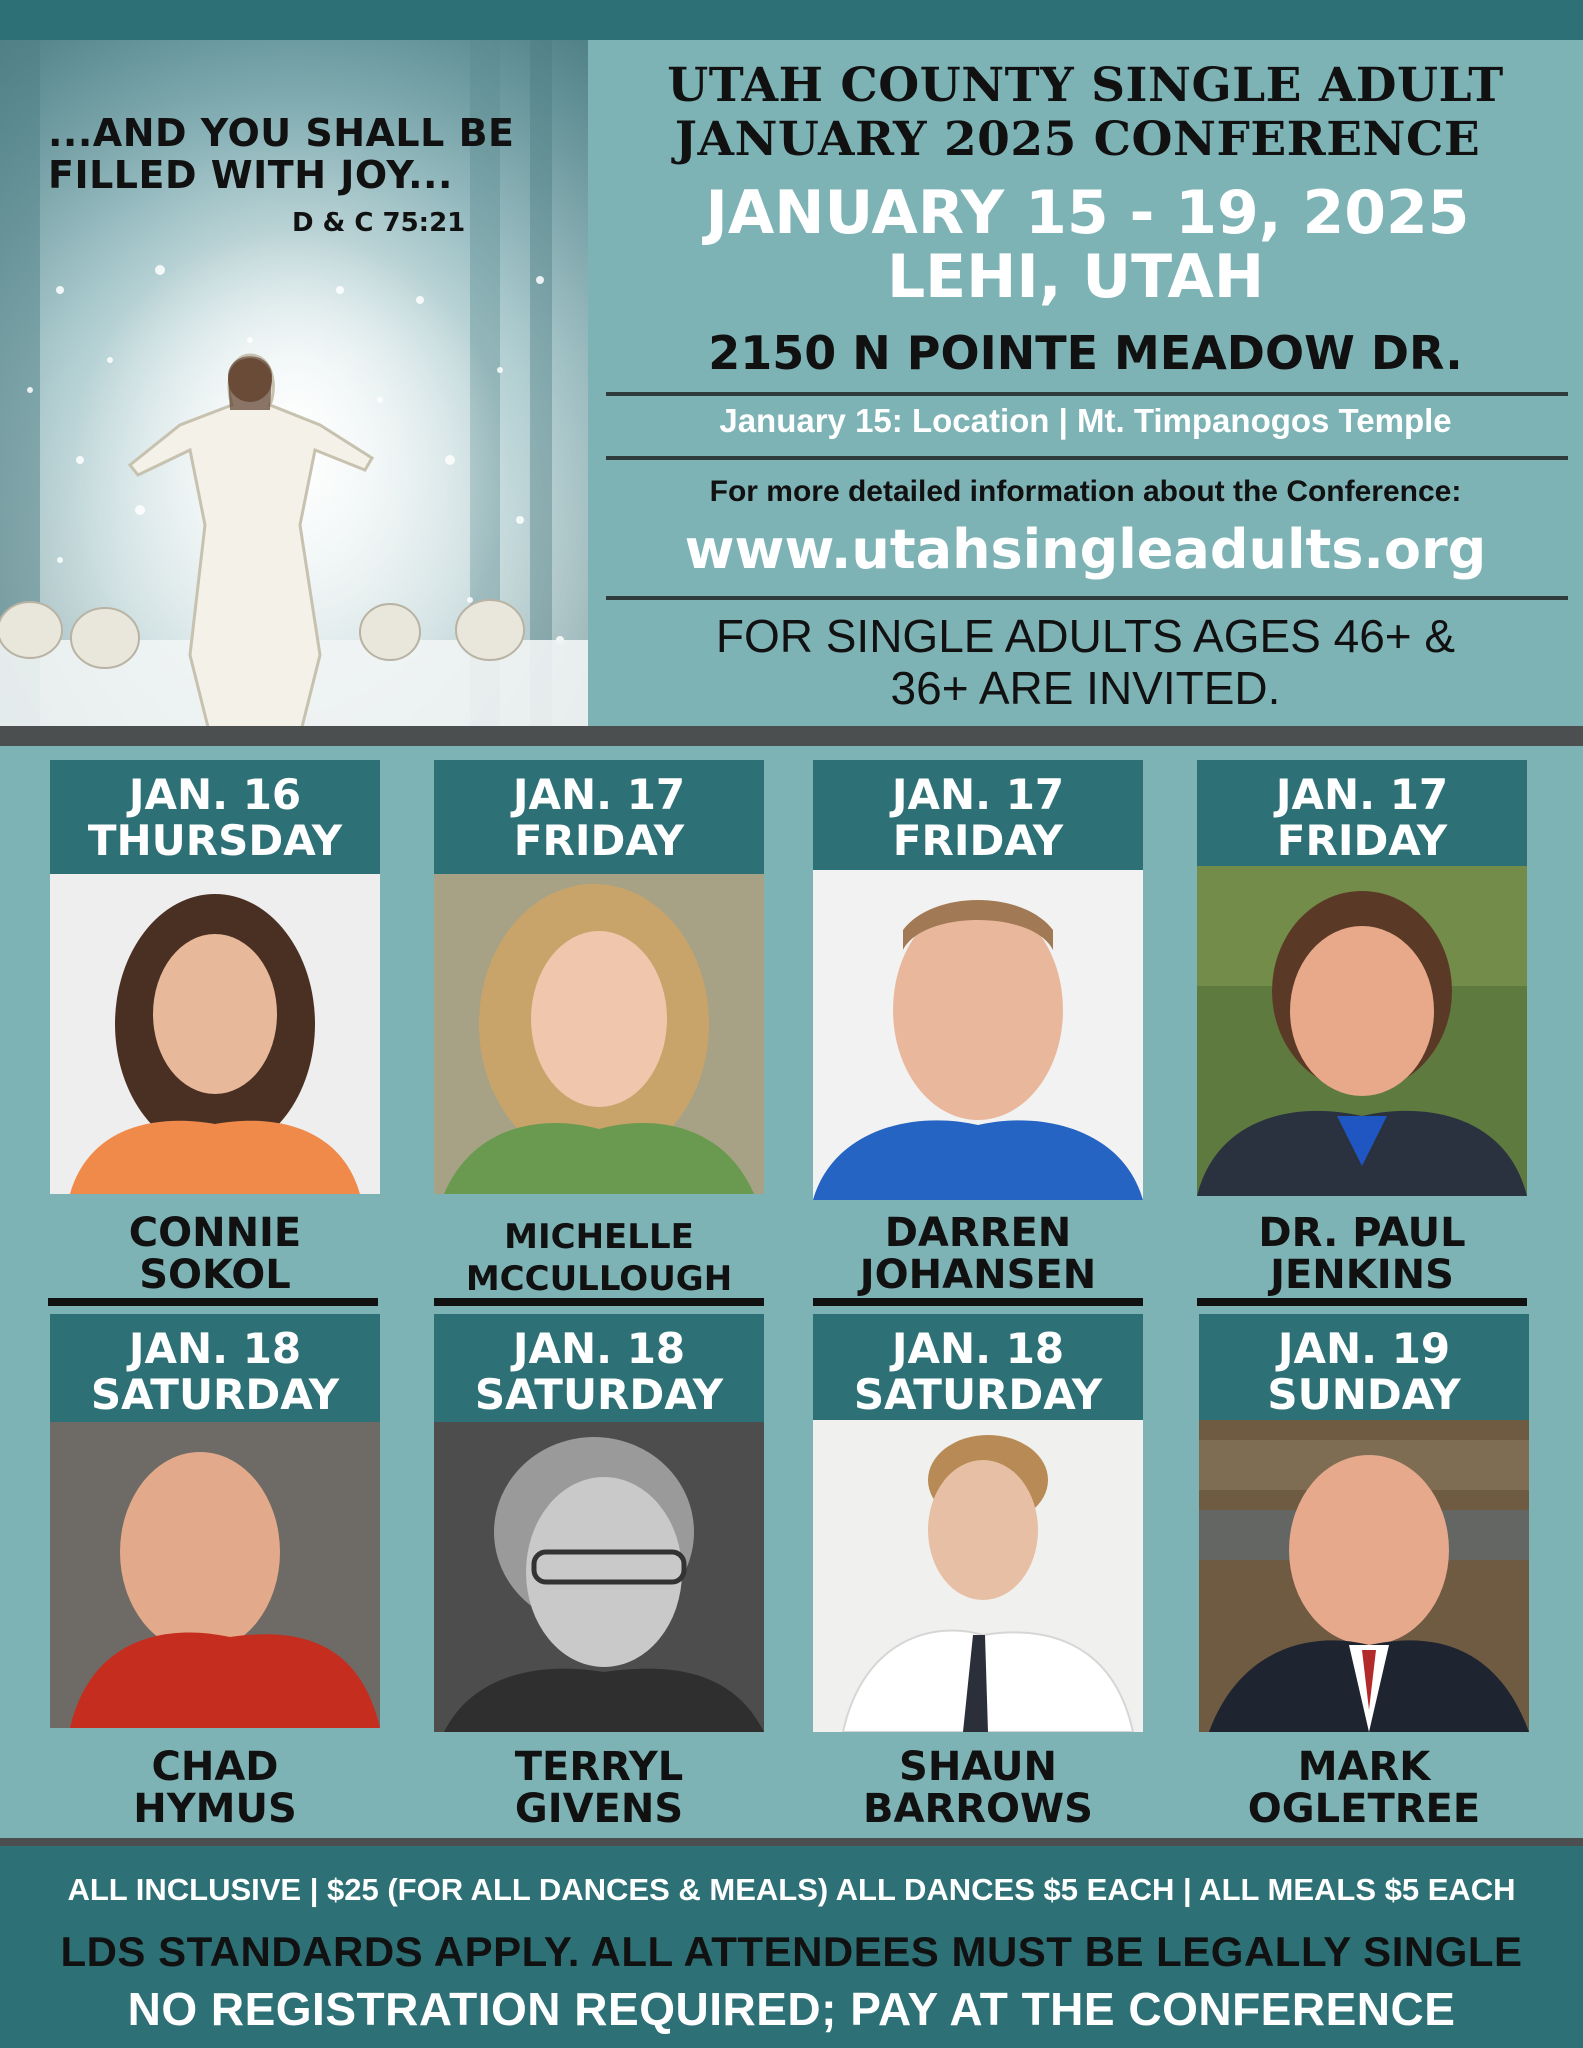 The image size is (1583, 2048). I want to click on website-link: www.utahsingleadults.org, so click(1085, 549).